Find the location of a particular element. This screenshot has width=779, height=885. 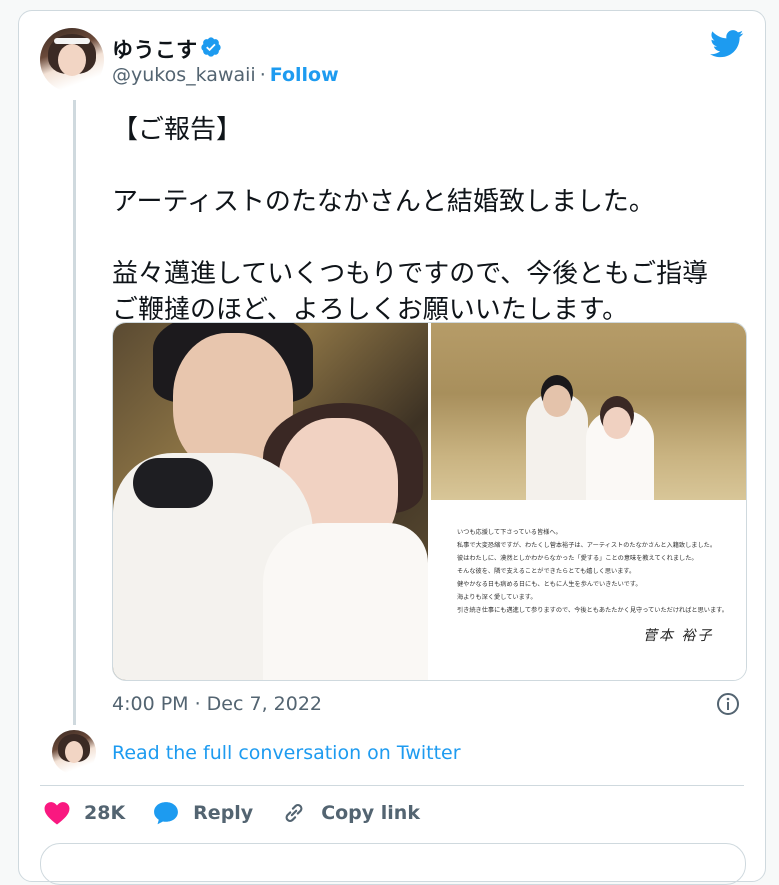

like-button: 28K is located at coordinates (84, 813).